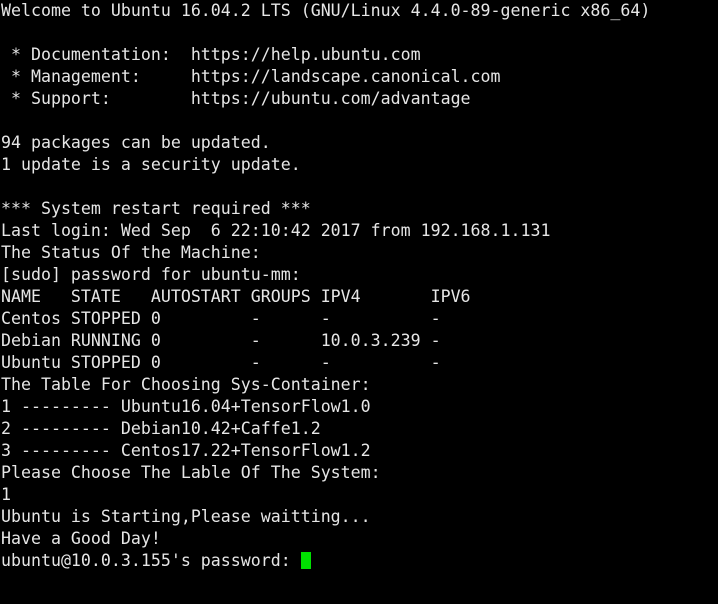 The width and height of the screenshot is (718, 604). Describe the element at coordinates (221, 362) in the screenshot. I see `terminal-line: Ubuntu STOPPED 0 - - -` at that location.